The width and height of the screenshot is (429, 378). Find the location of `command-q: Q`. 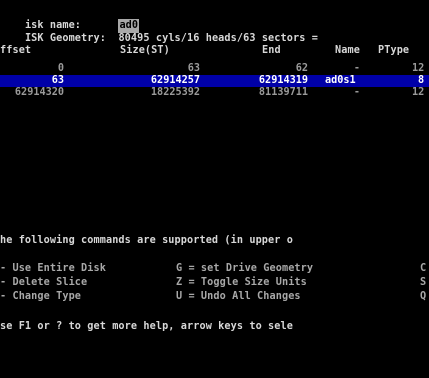

command-q: Q is located at coordinates (423, 296).